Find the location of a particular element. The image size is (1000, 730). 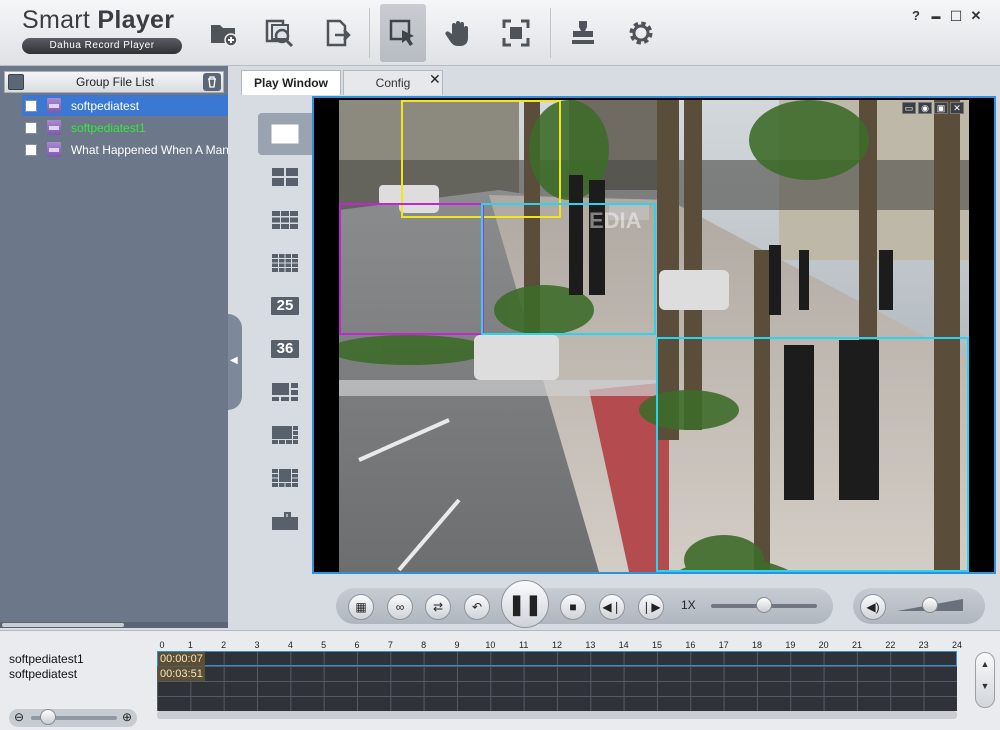

open-folder-button is located at coordinates (223, 33).